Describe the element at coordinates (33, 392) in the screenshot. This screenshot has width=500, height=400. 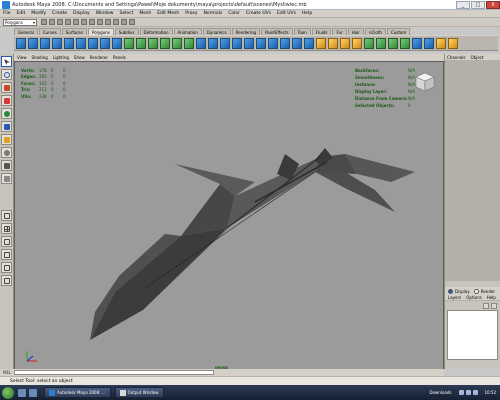
I see `browser-icon` at that location.